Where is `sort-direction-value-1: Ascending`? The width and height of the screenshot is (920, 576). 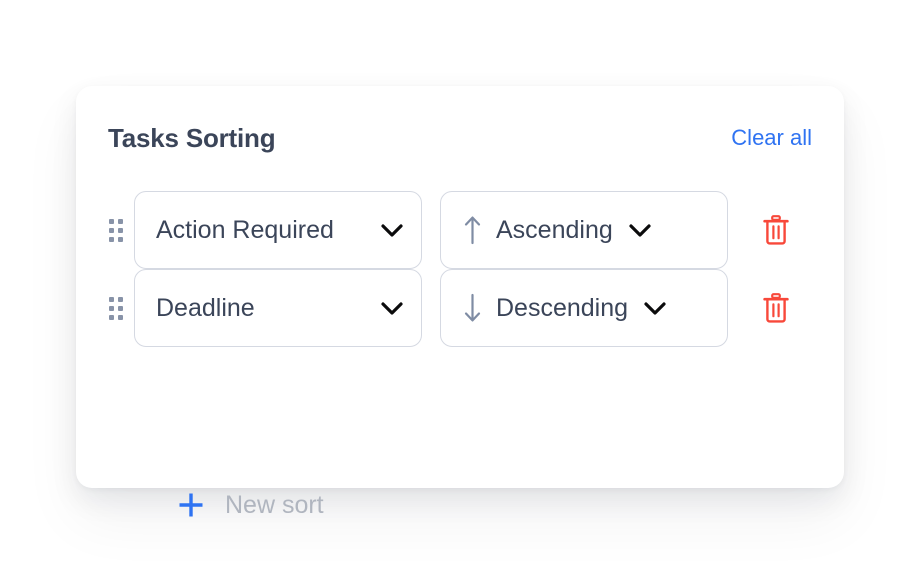 sort-direction-value-1: Ascending is located at coordinates (554, 229).